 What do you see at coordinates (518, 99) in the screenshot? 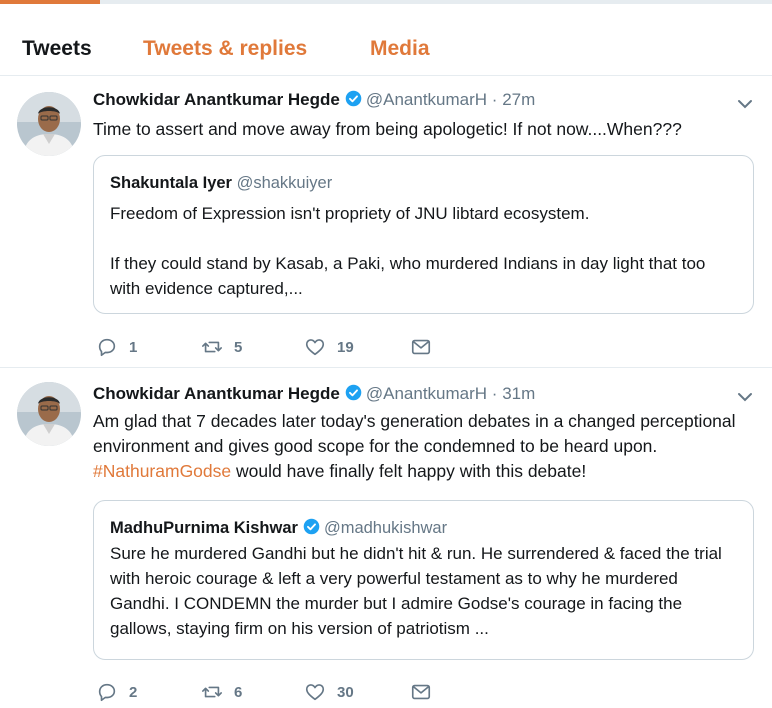
I see `timestamp: 27m` at bounding box center [518, 99].